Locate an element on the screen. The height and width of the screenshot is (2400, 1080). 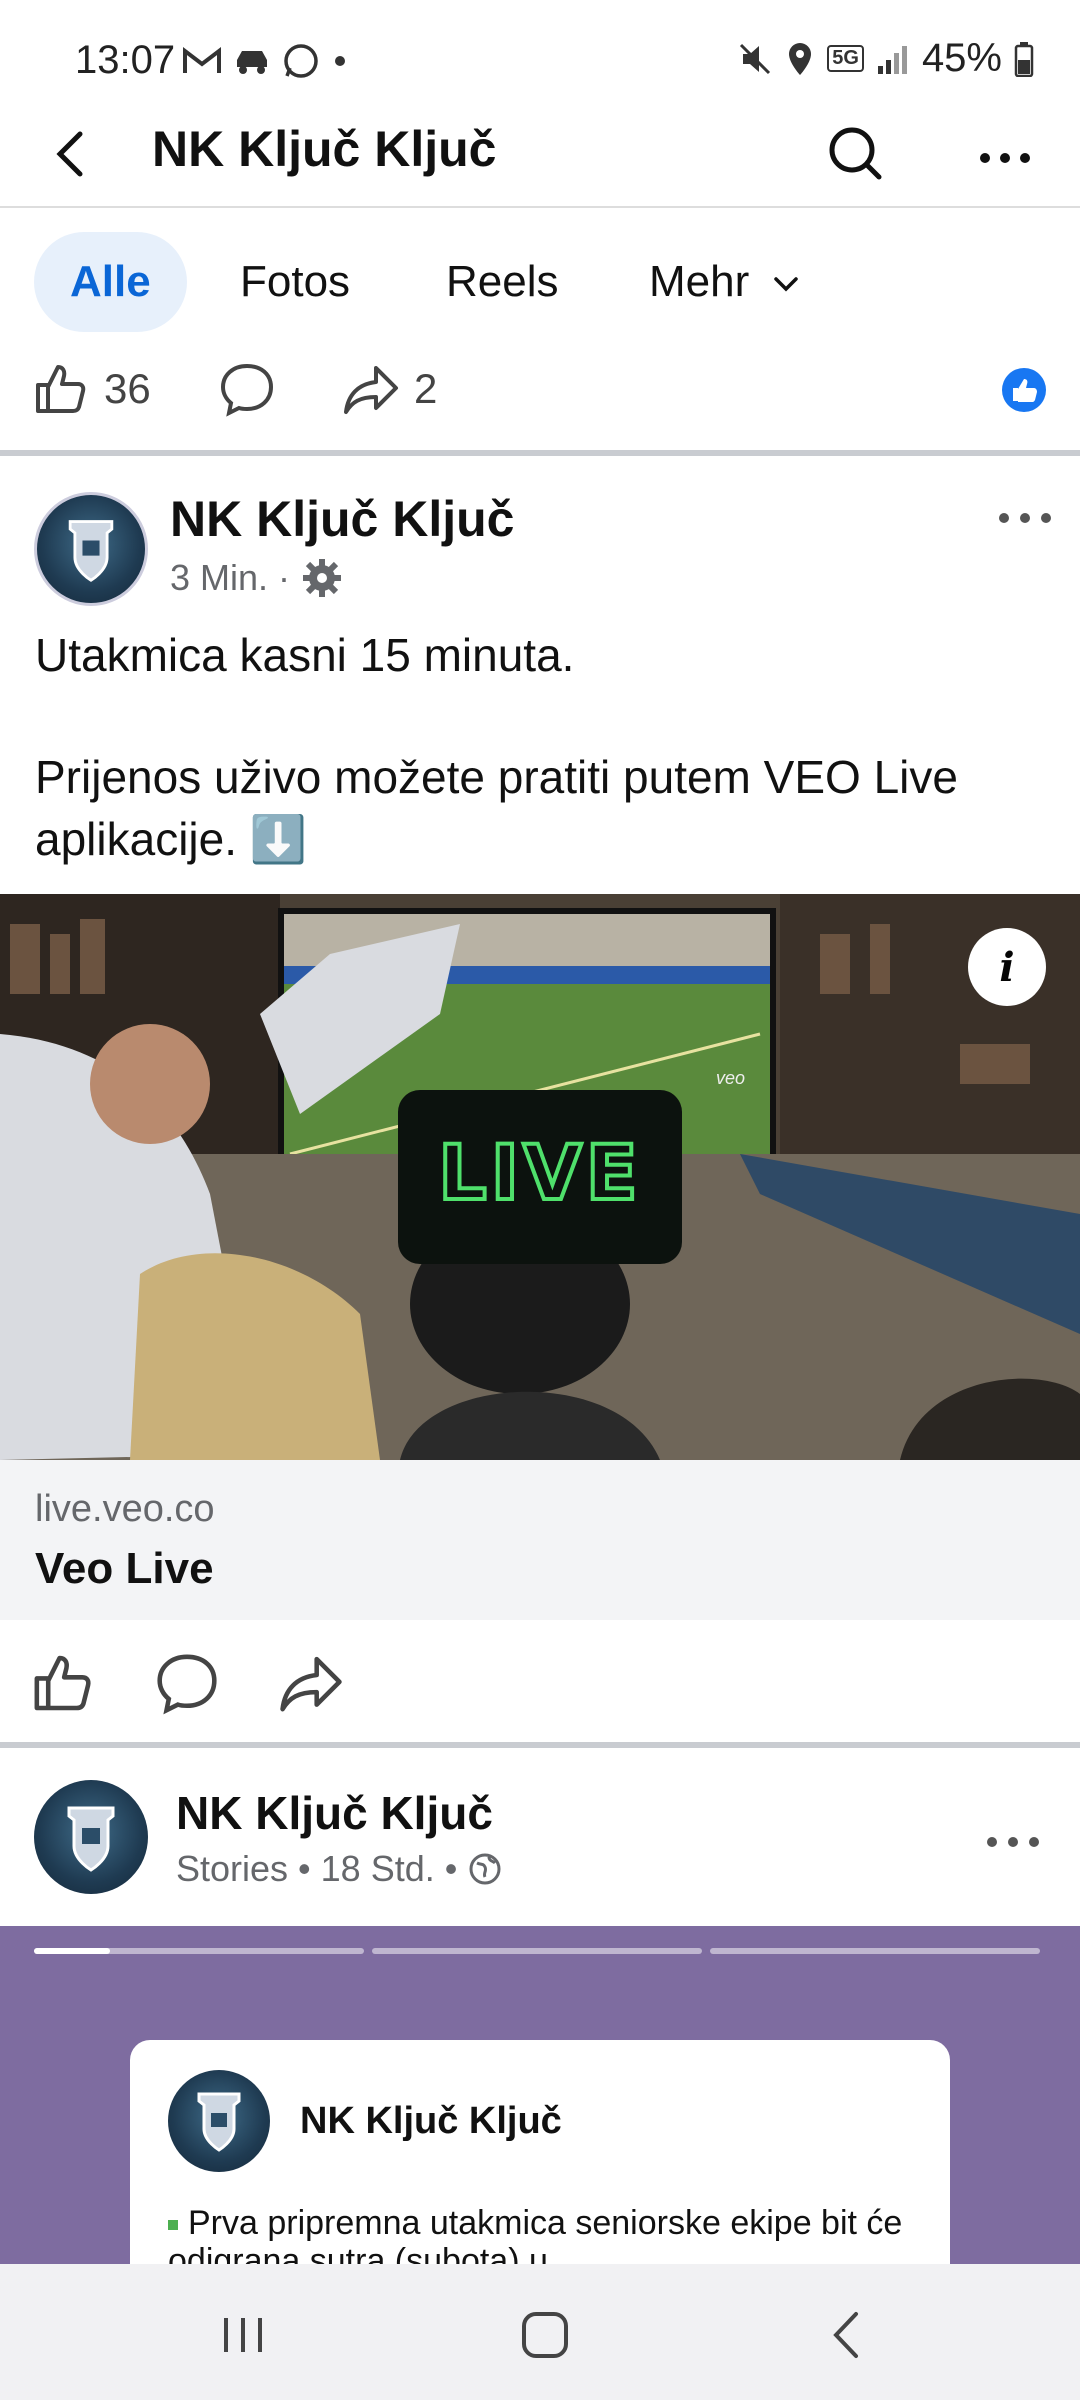
link-title: Veo Live is located at coordinates (124, 1568).